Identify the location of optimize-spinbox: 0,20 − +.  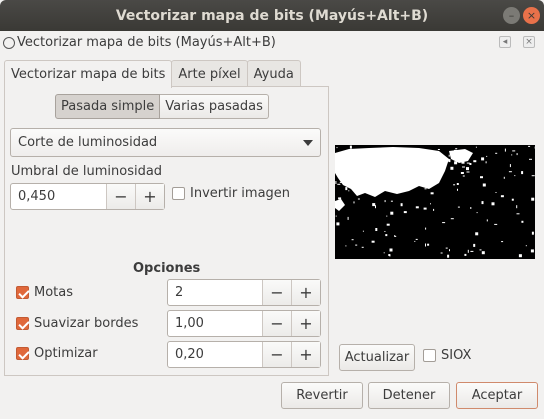
(244, 354).